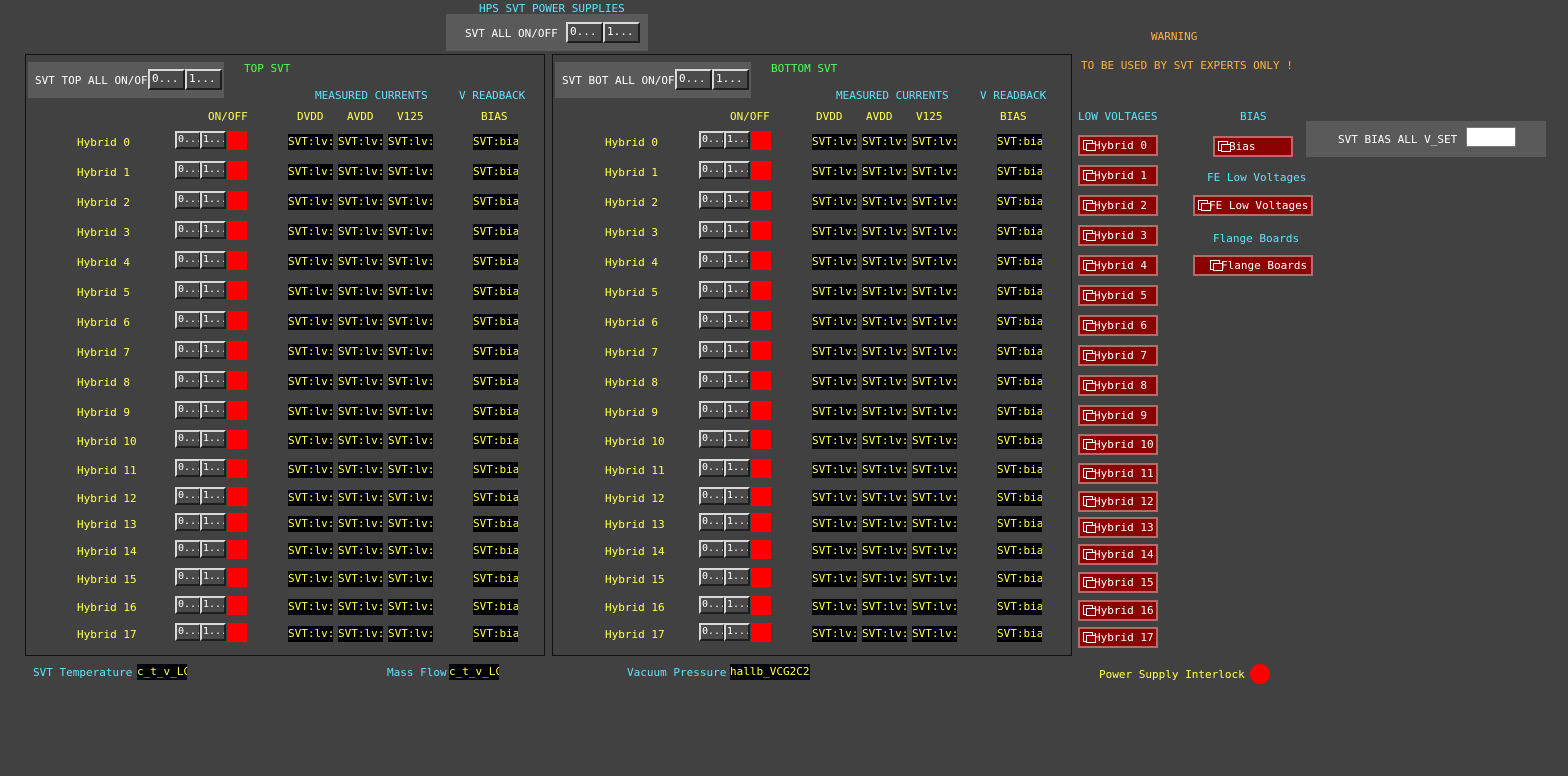  What do you see at coordinates (1253, 265) in the screenshot?
I see `flange-boards-button: Flange Boards` at bounding box center [1253, 265].